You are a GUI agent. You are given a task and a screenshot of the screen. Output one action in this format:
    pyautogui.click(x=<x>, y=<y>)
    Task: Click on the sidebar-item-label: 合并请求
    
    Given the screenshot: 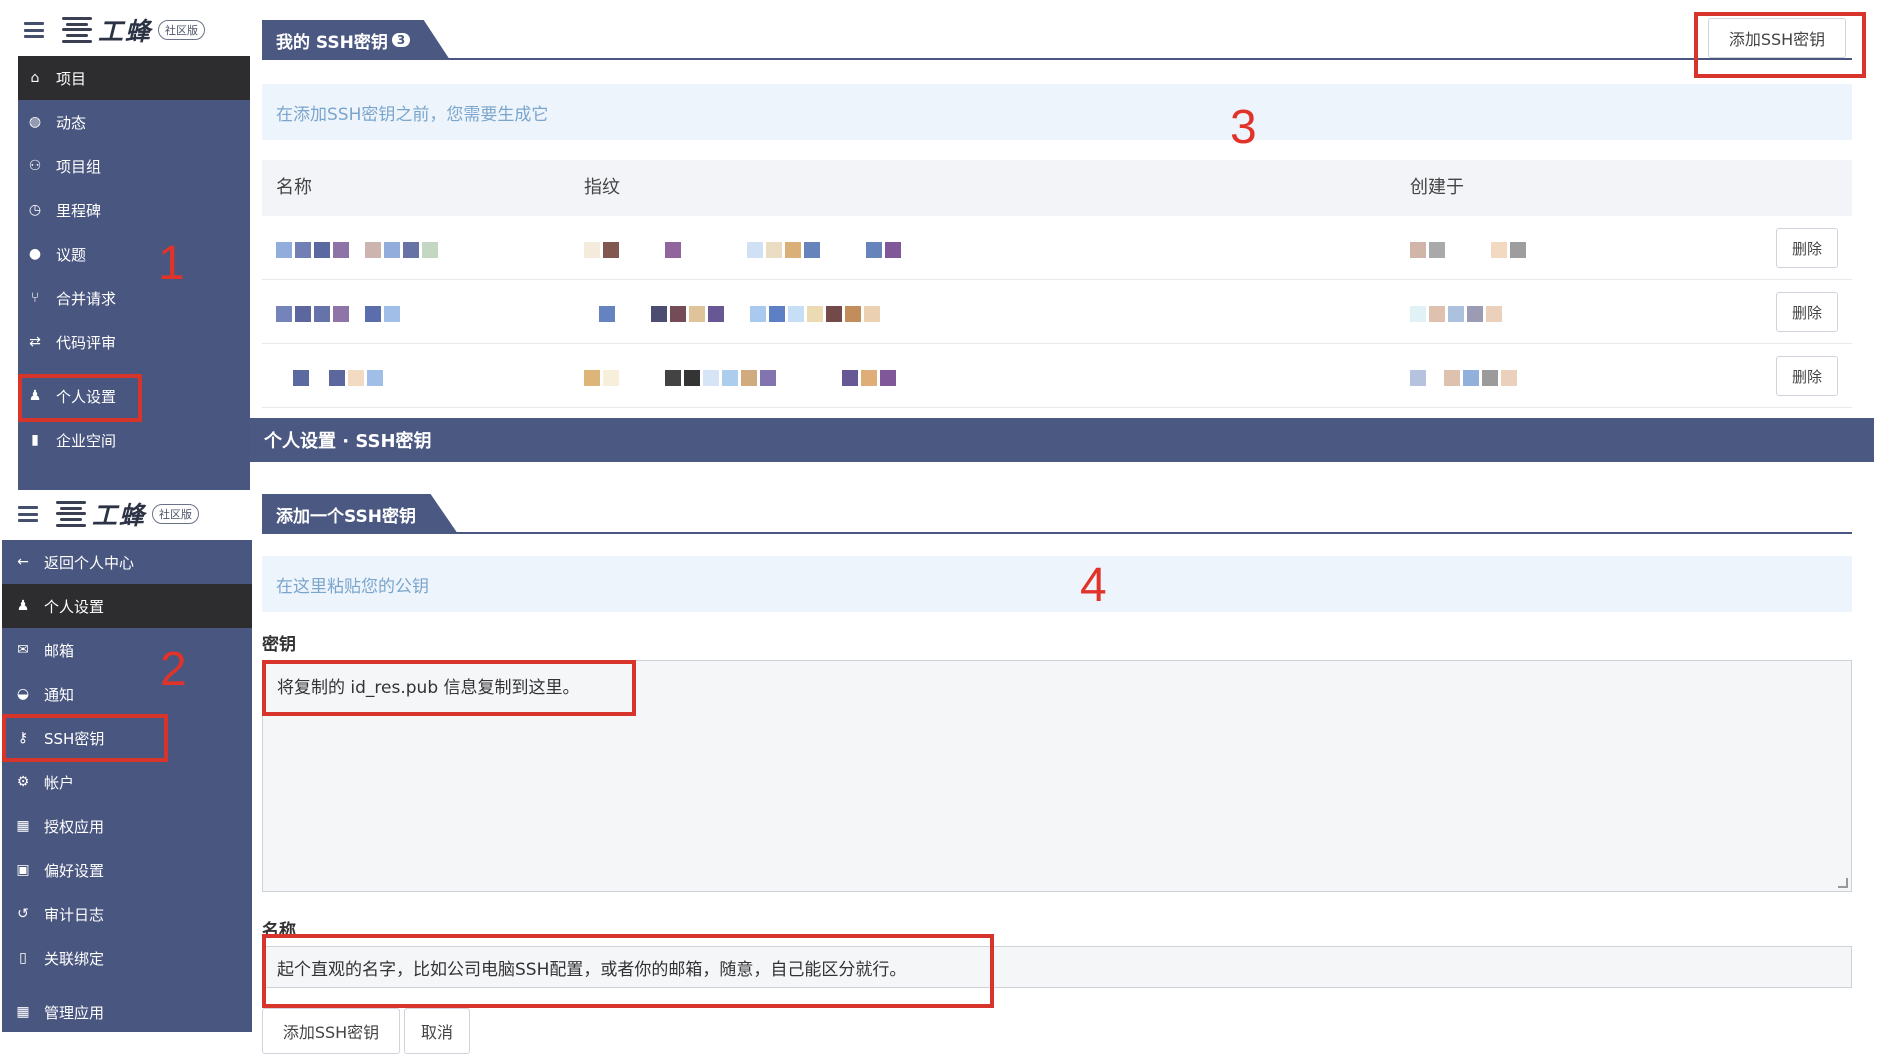 What is the action you would take?
    pyautogui.click(x=86, y=298)
    